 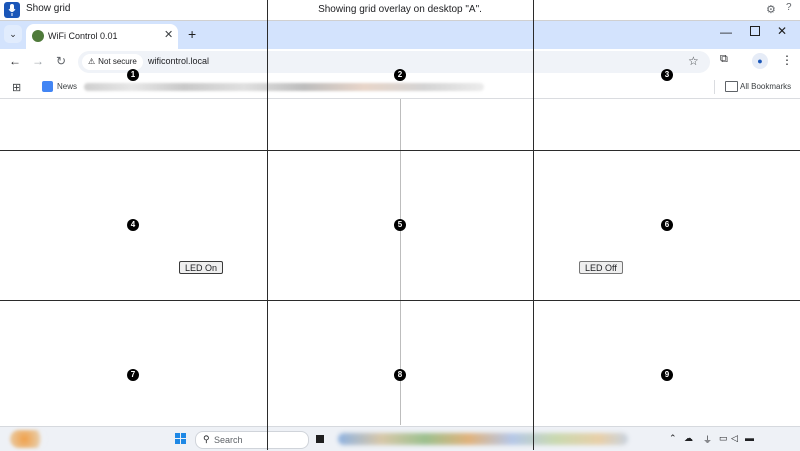 I want to click on tab-wifi-control: WiFi Control 0.01 ✕, so click(x=102, y=36).